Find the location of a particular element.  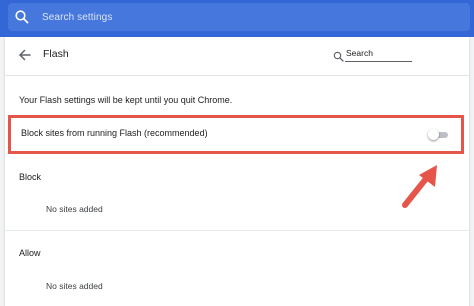

annotation-arrow-icon is located at coordinates (421, 188).